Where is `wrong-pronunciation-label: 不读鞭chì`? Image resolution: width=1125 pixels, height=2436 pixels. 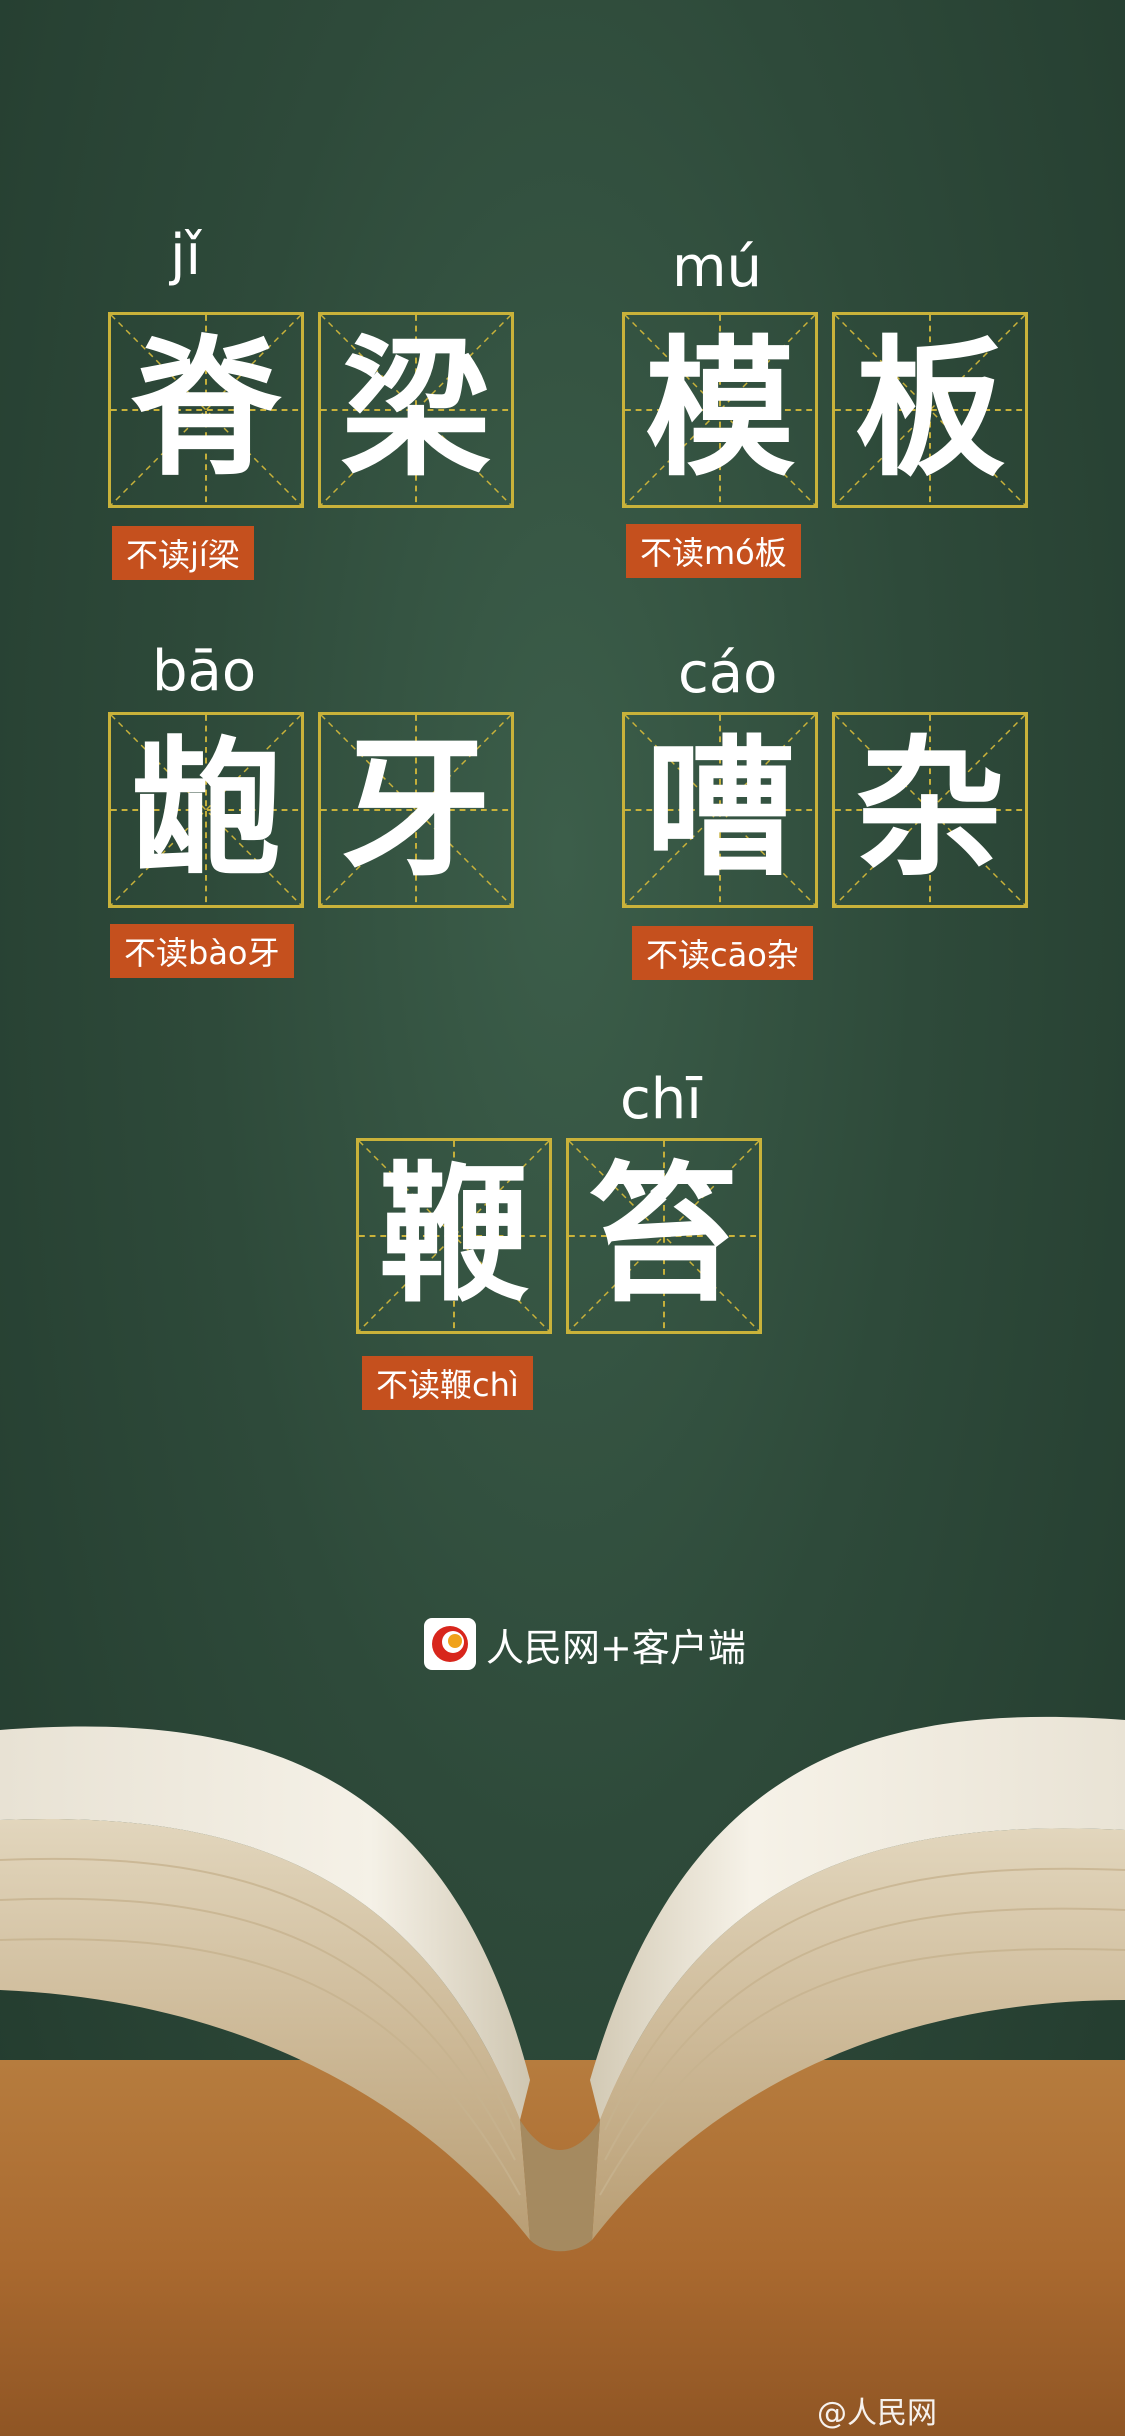
wrong-pronunciation-label: 不读鞭chì is located at coordinates (447, 1383).